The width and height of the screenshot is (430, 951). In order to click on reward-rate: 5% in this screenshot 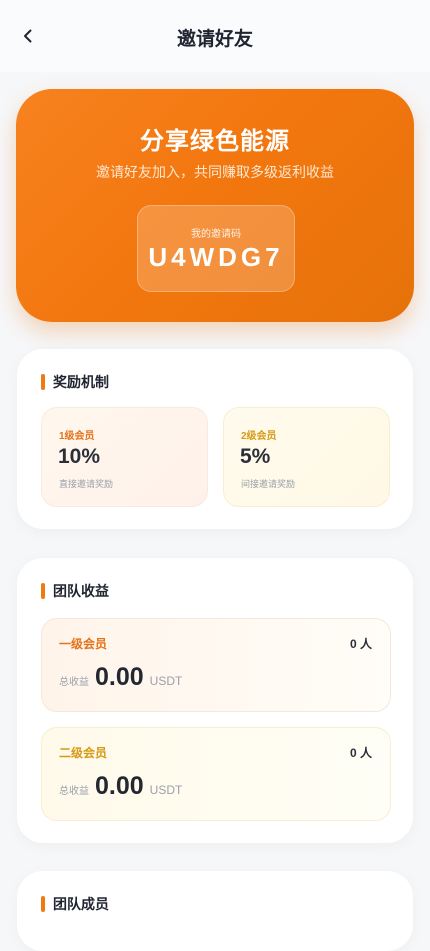, I will do `click(255, 456)`.